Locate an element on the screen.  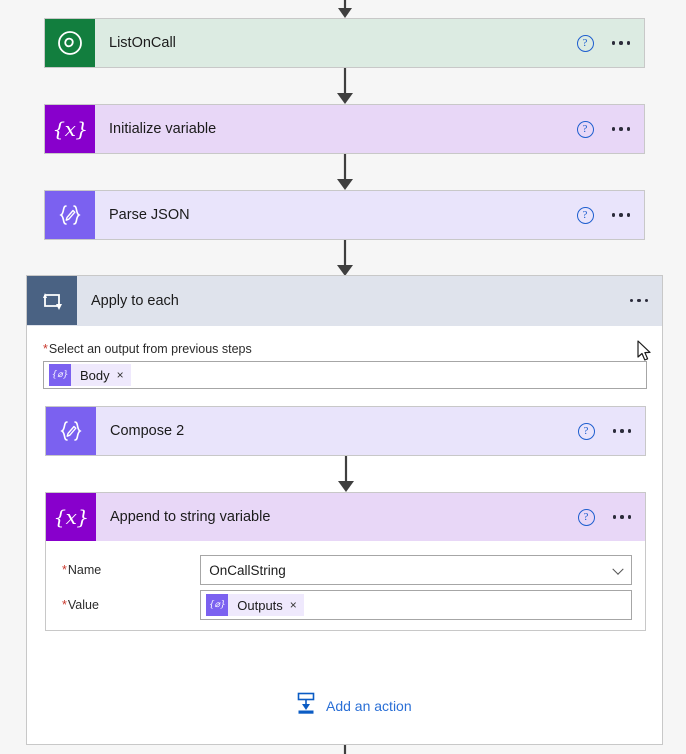
action-title: ListOnCall is located at coordinates (142, 43).